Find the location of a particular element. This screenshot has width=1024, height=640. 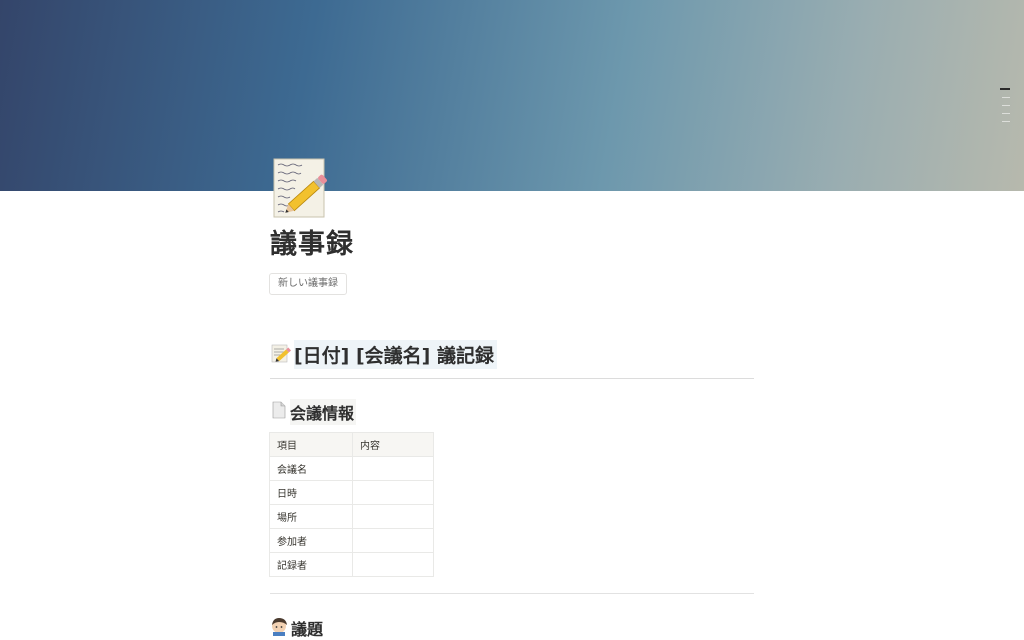

table-row: 場所 is located at coordinates (351, 516).